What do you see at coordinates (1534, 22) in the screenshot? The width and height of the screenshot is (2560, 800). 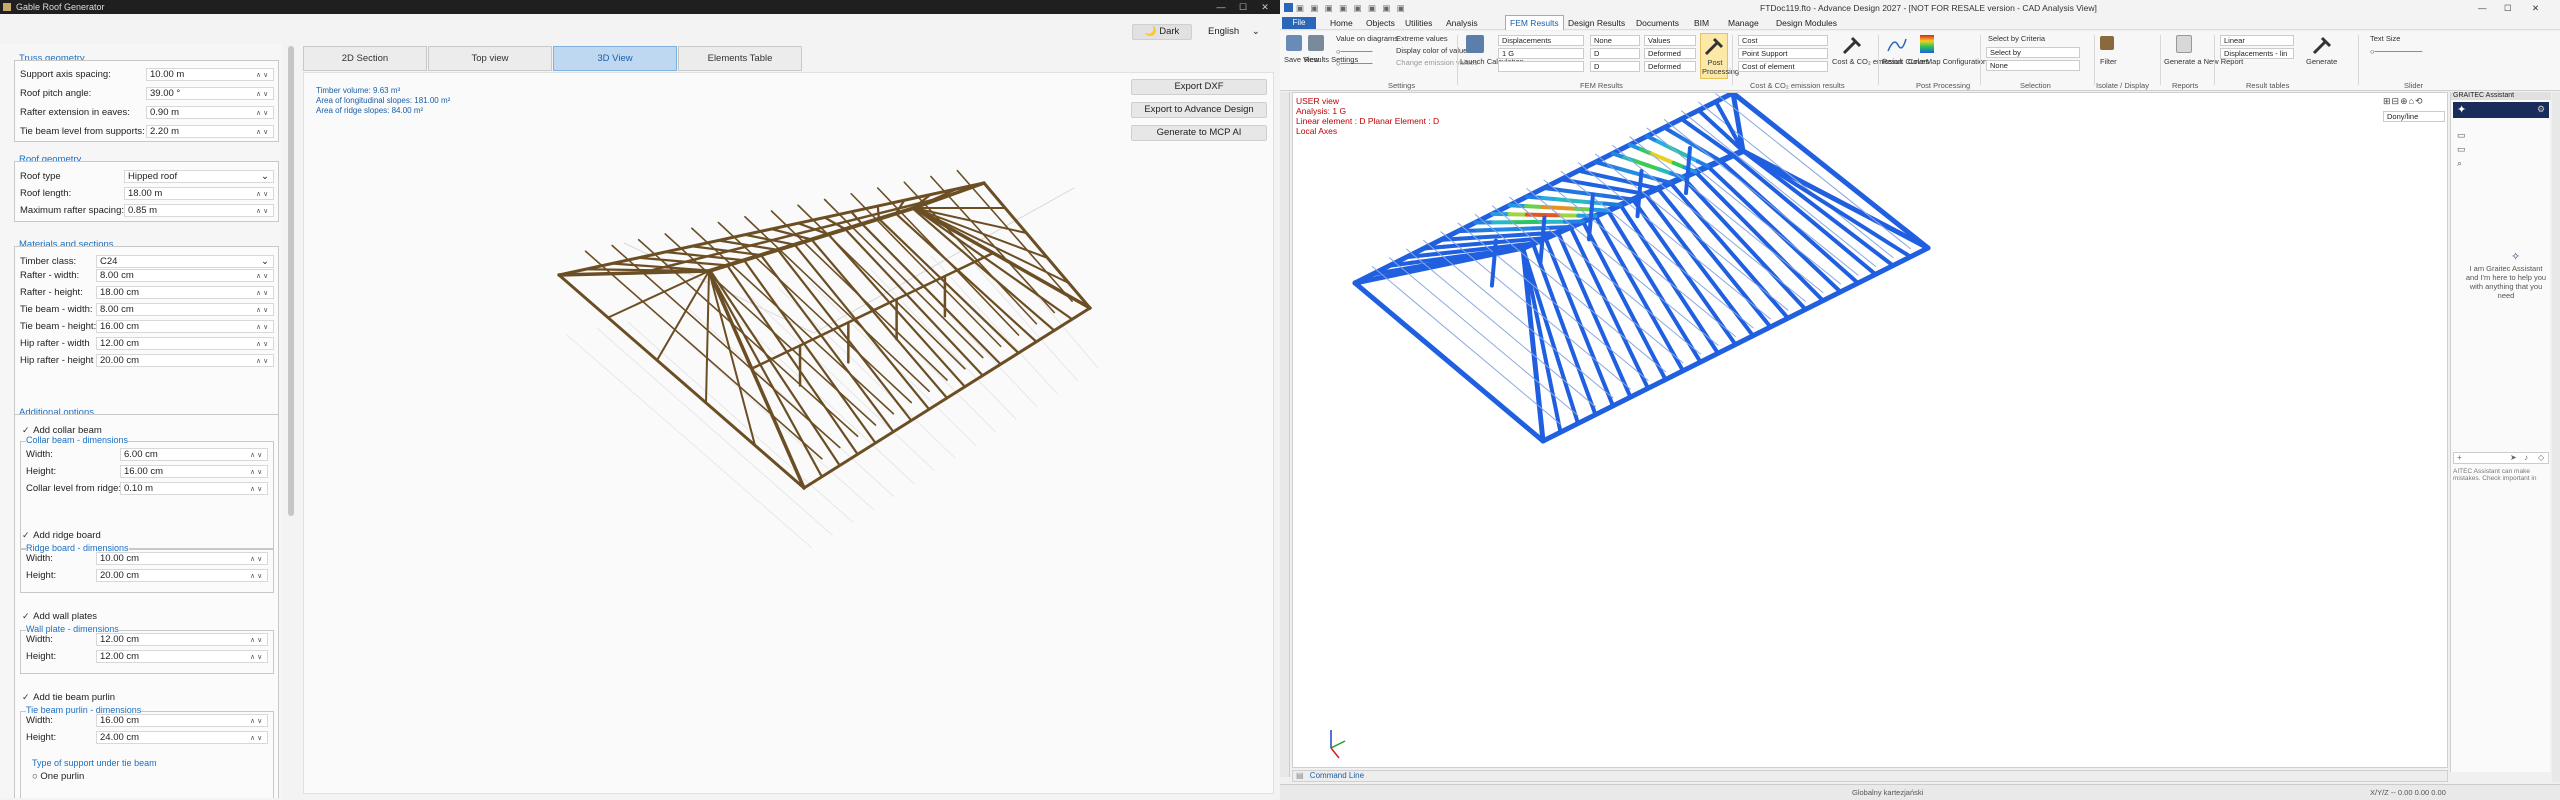 I see `menu-tab: FEM Results` at bounding box center [1534, 22].